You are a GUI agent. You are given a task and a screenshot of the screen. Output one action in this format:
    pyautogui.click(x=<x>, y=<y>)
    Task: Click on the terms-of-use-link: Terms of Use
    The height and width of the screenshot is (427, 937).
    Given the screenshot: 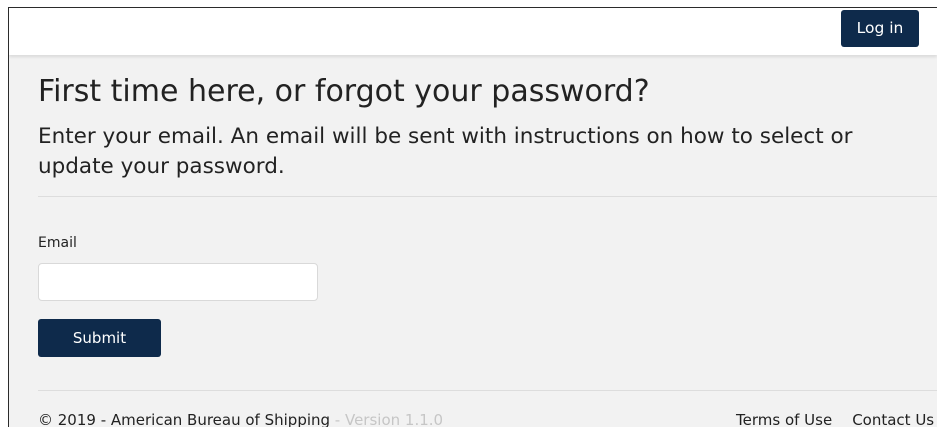 What is the action you would take?
    pyautogui.click(x=784, y=419)
    